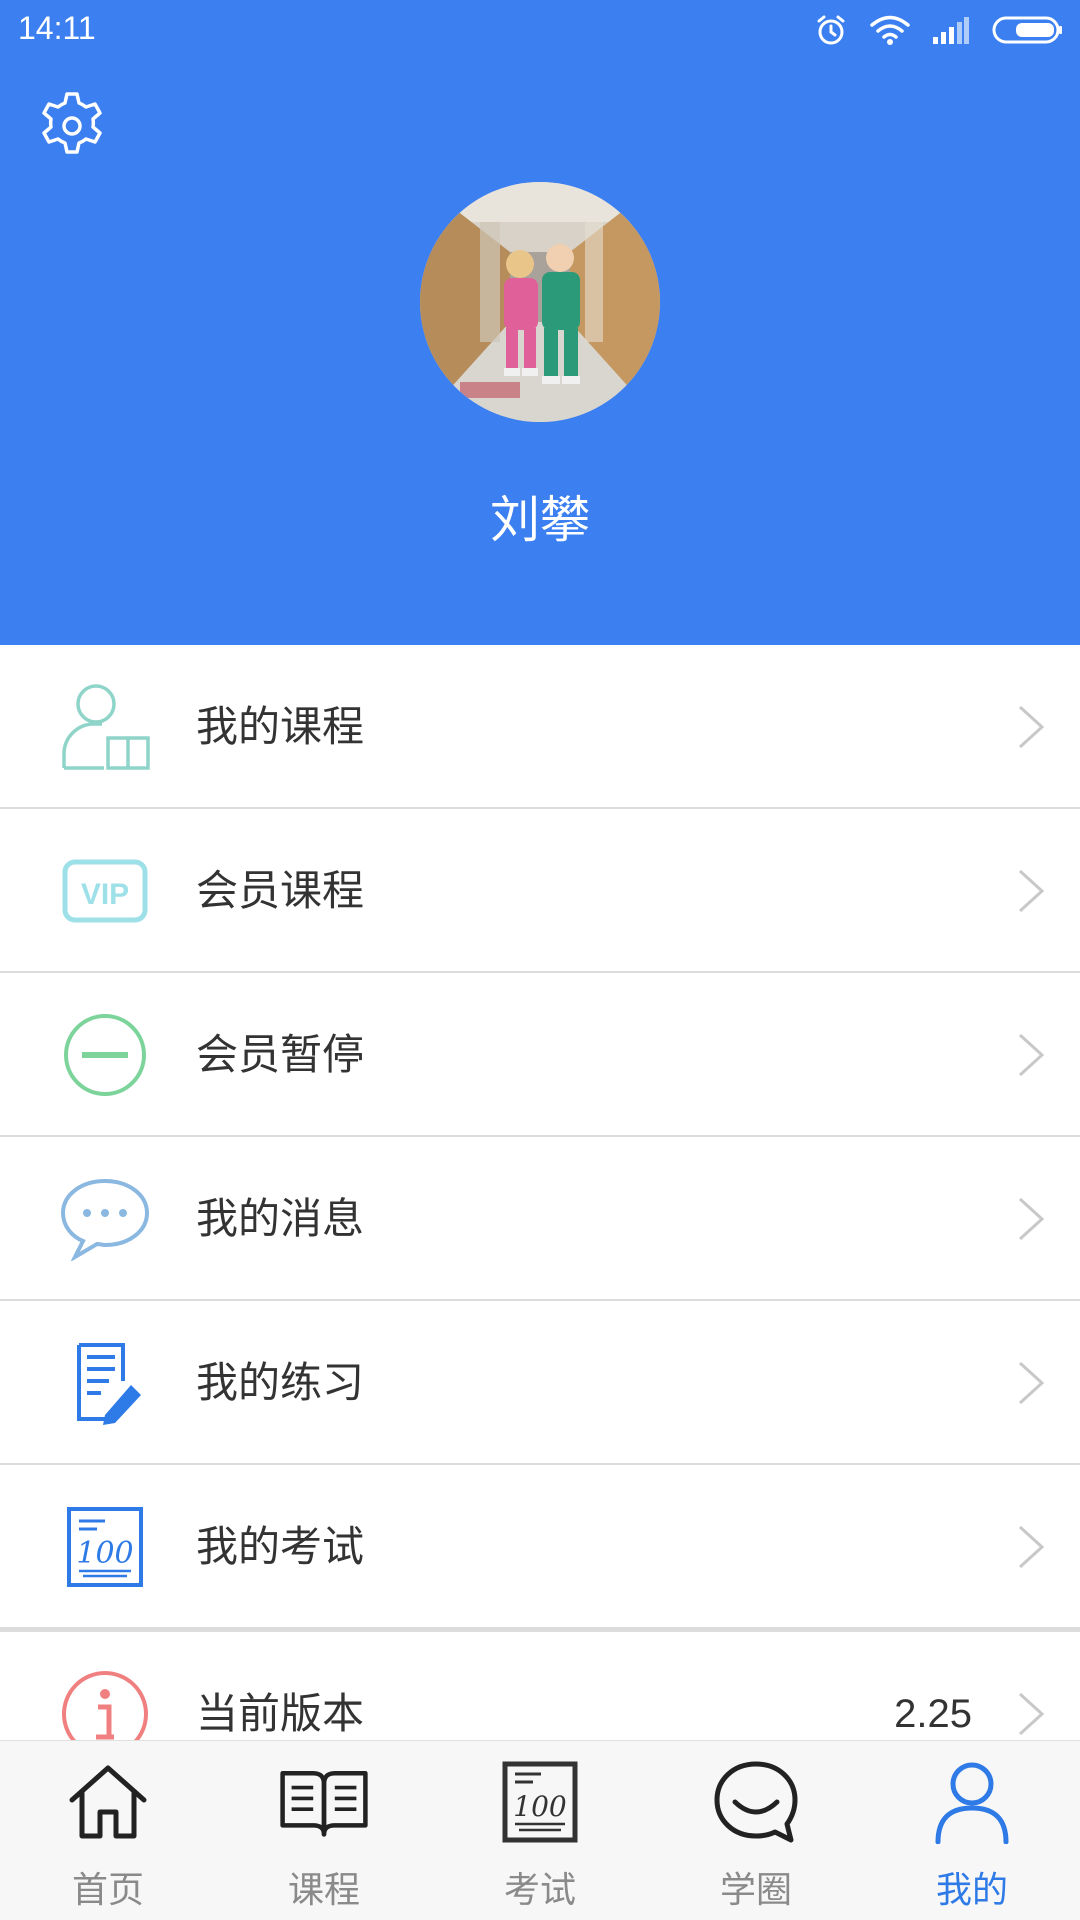  I want to click on menu-item-label: 当前版本, so click(280, 1713).